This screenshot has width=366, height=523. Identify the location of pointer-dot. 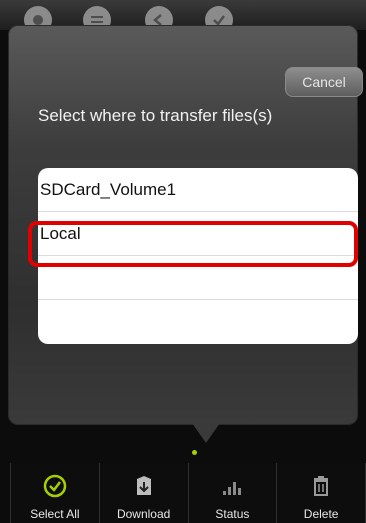
(194, 452).